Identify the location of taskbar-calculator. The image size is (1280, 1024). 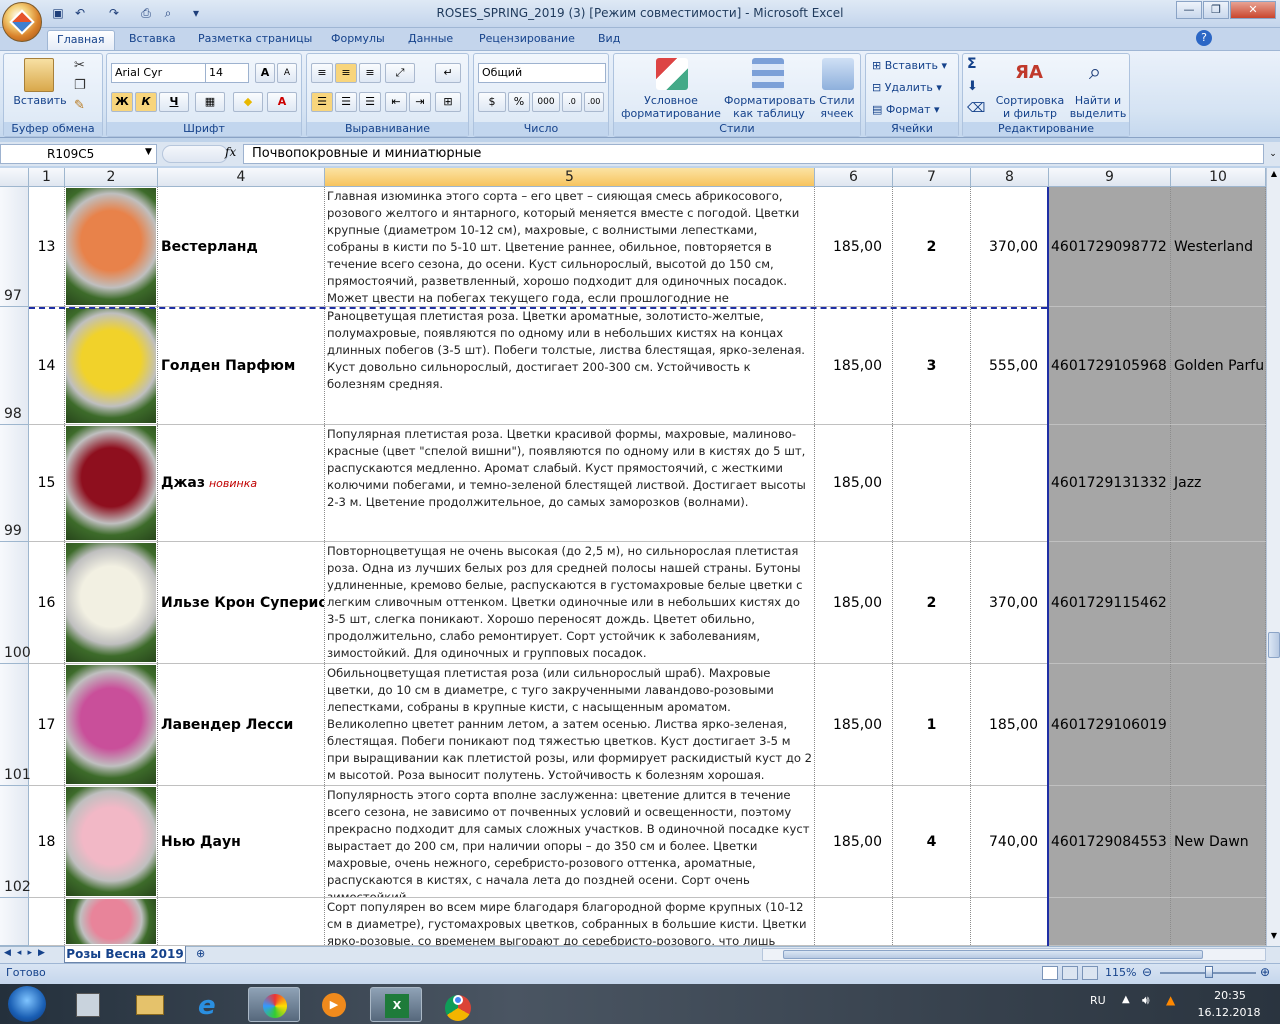
(88, 1004).